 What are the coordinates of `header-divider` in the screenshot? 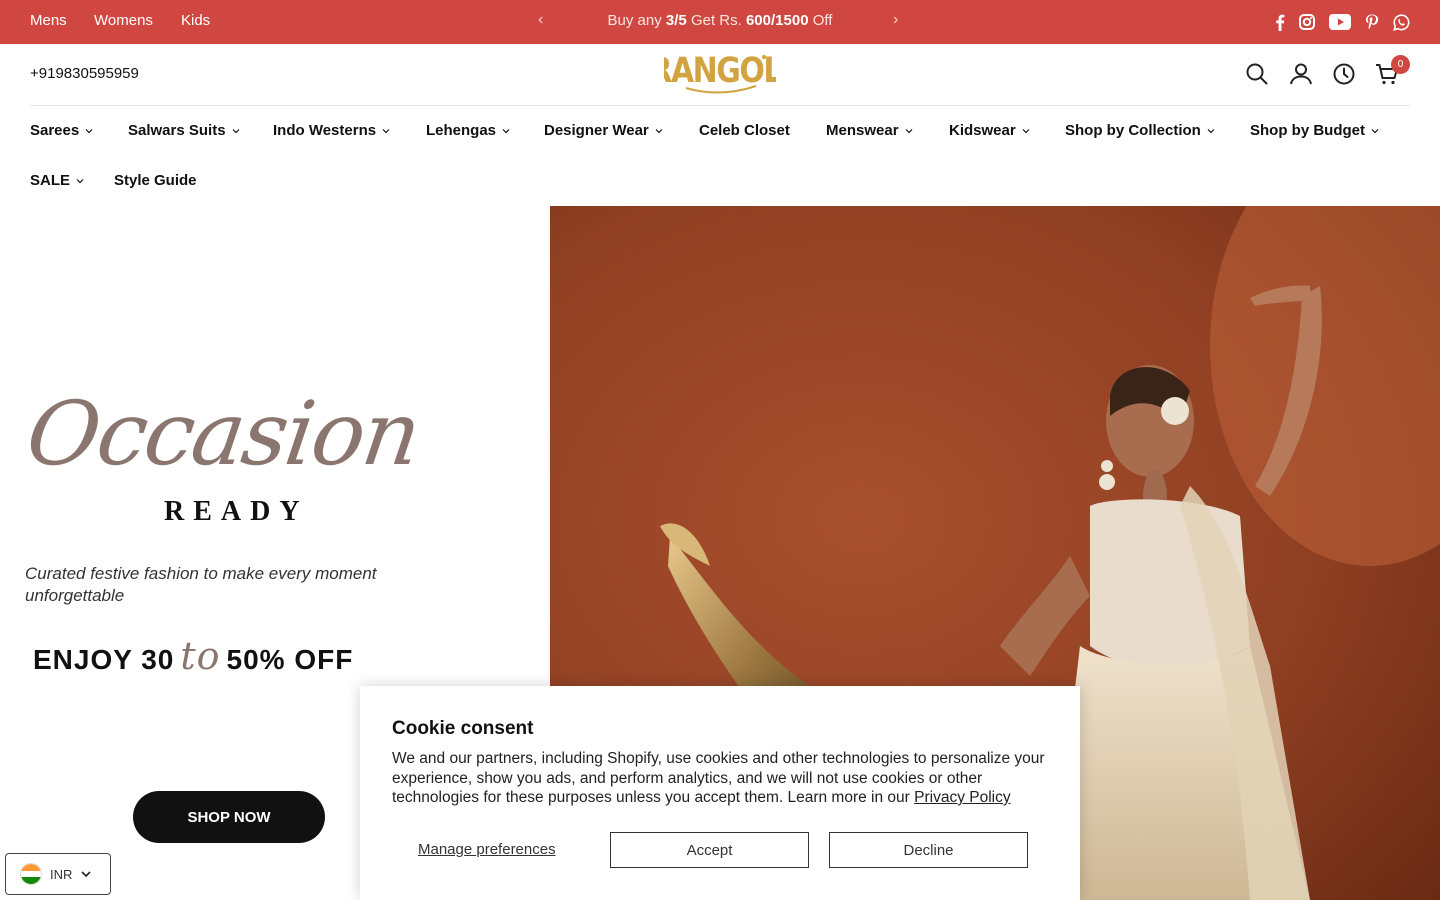 It's located at (720, 105).